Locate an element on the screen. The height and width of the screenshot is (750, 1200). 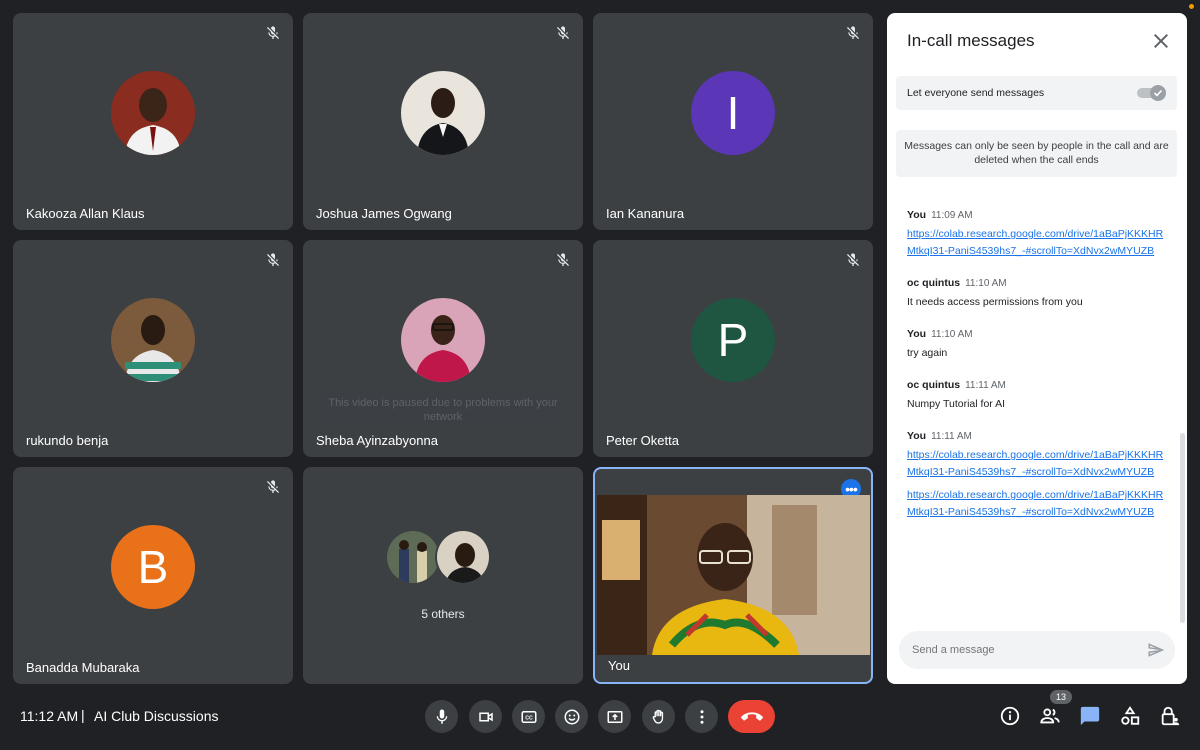
captions-button: CC is located at coordinates (528, 716).